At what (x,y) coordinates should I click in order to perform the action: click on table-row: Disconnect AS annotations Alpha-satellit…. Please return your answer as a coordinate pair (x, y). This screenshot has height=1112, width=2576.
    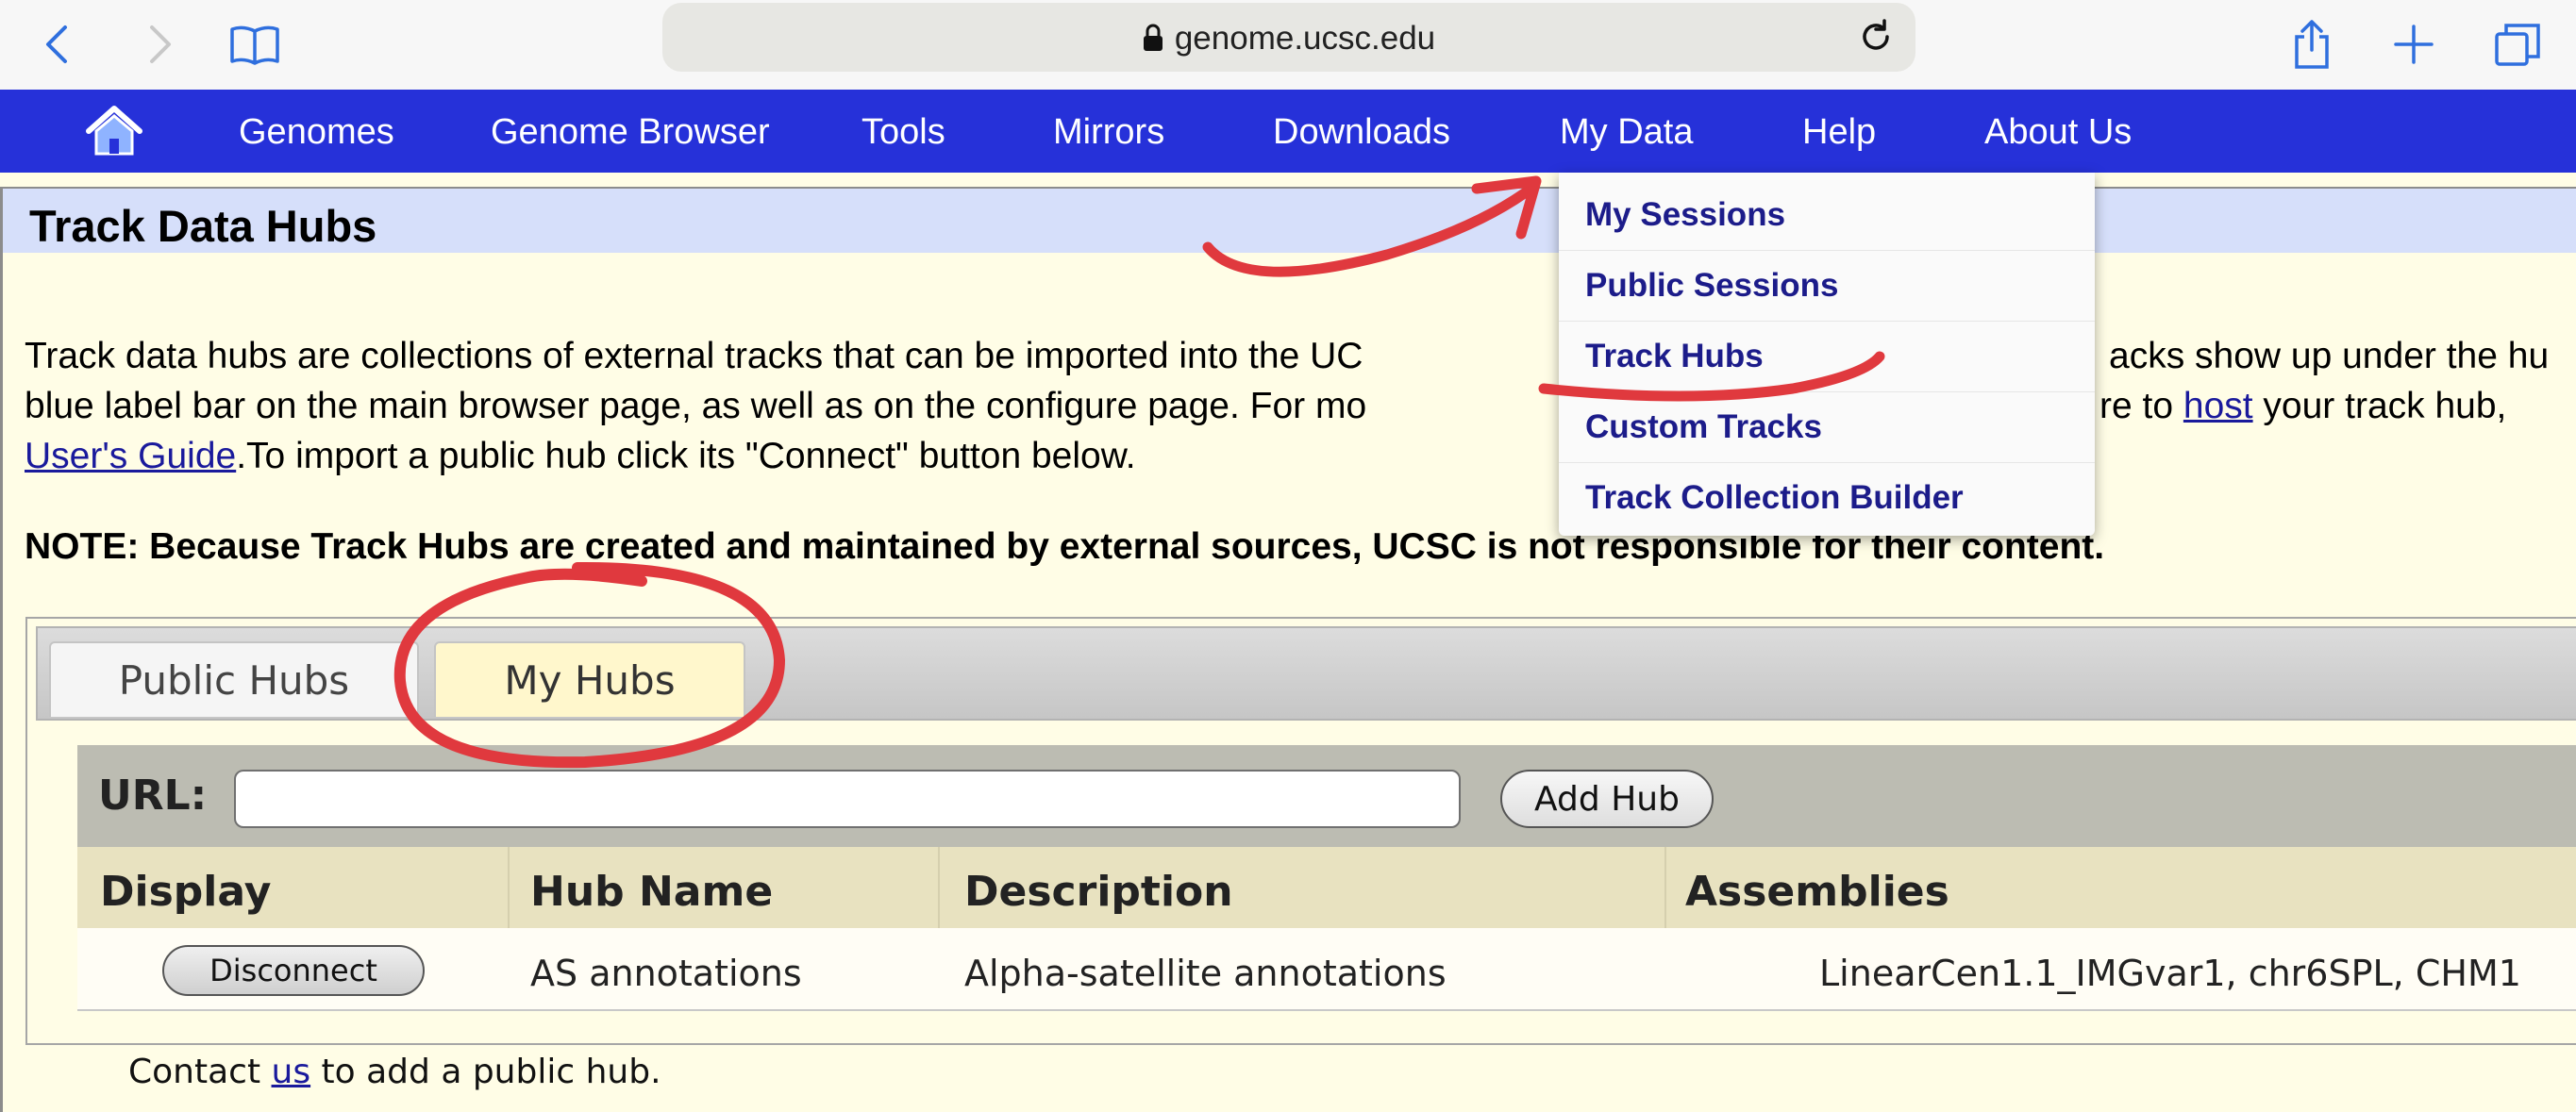
    Looking at the image, I should click on (1326, 969).